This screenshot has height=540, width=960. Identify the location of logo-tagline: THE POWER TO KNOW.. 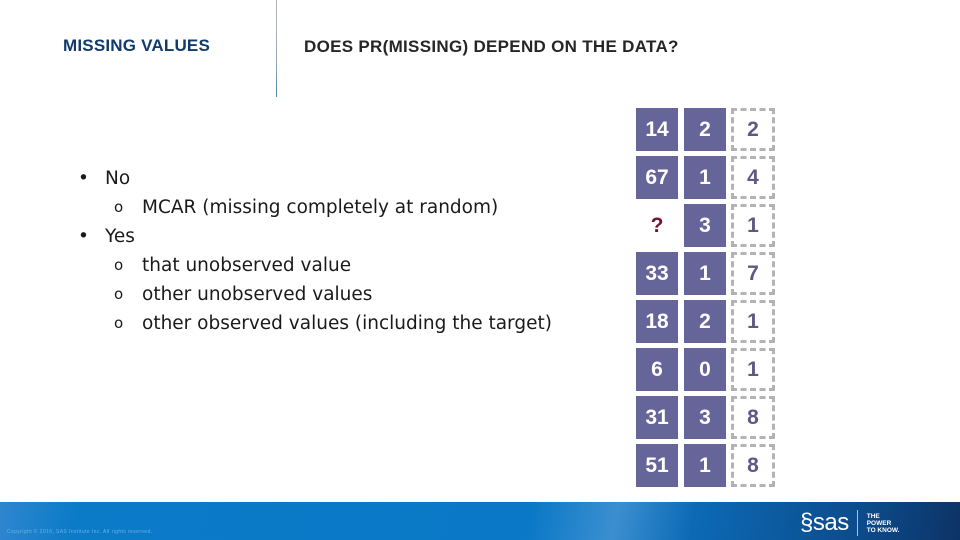
(883, 523).